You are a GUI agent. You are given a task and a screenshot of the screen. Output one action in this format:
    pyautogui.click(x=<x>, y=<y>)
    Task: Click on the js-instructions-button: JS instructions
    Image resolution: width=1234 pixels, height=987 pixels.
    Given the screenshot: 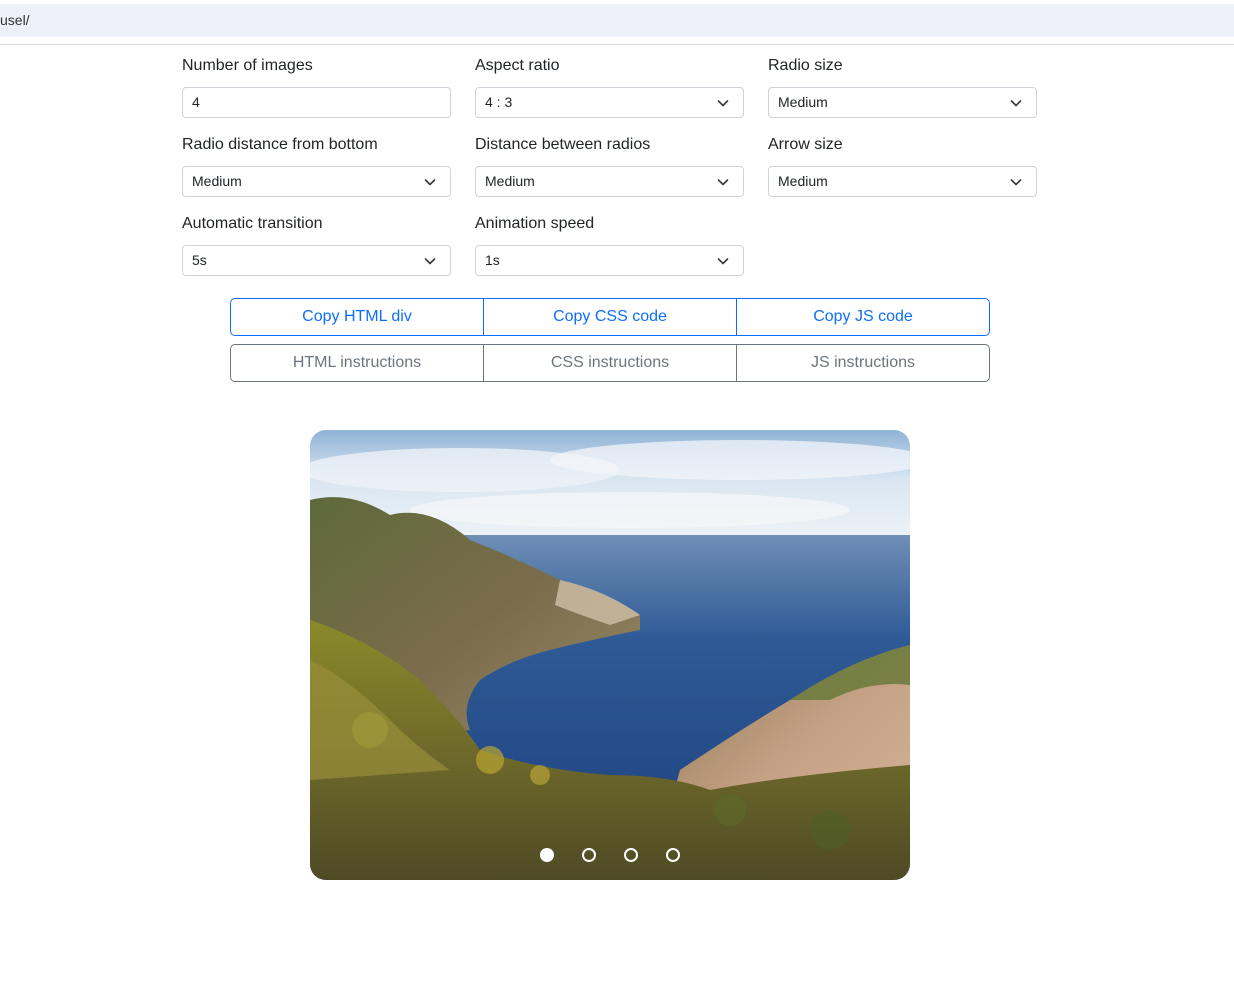 What is the action you would take?
    pyautogui.click(x=863, y=363)
    